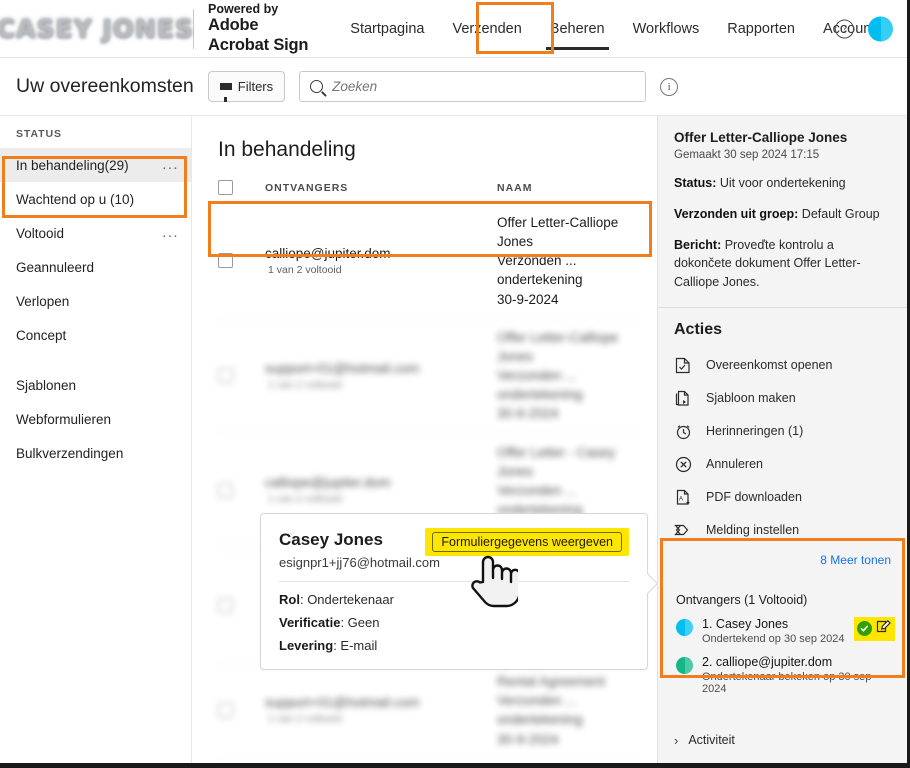 This screenshot has width=910, height=768. I want to click on action-reminders: Herinneringen (1), so click(782, 431).